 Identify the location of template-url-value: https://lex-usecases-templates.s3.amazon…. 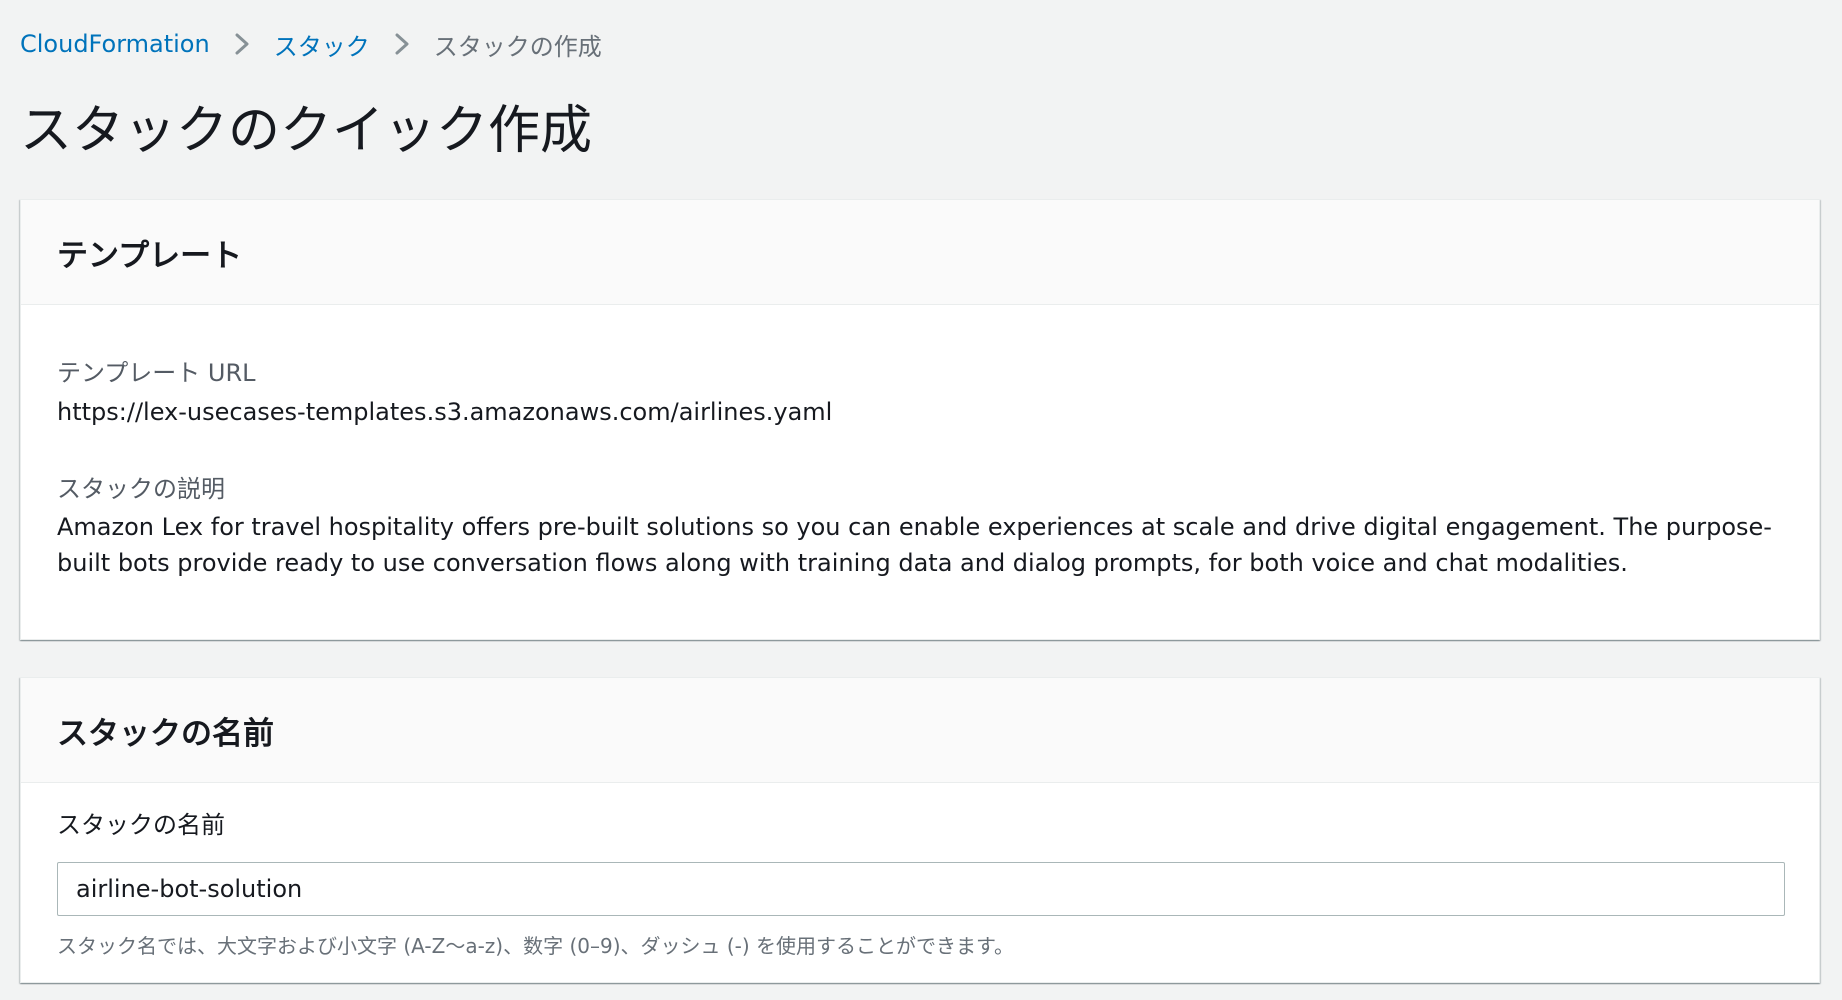
(445, 412).